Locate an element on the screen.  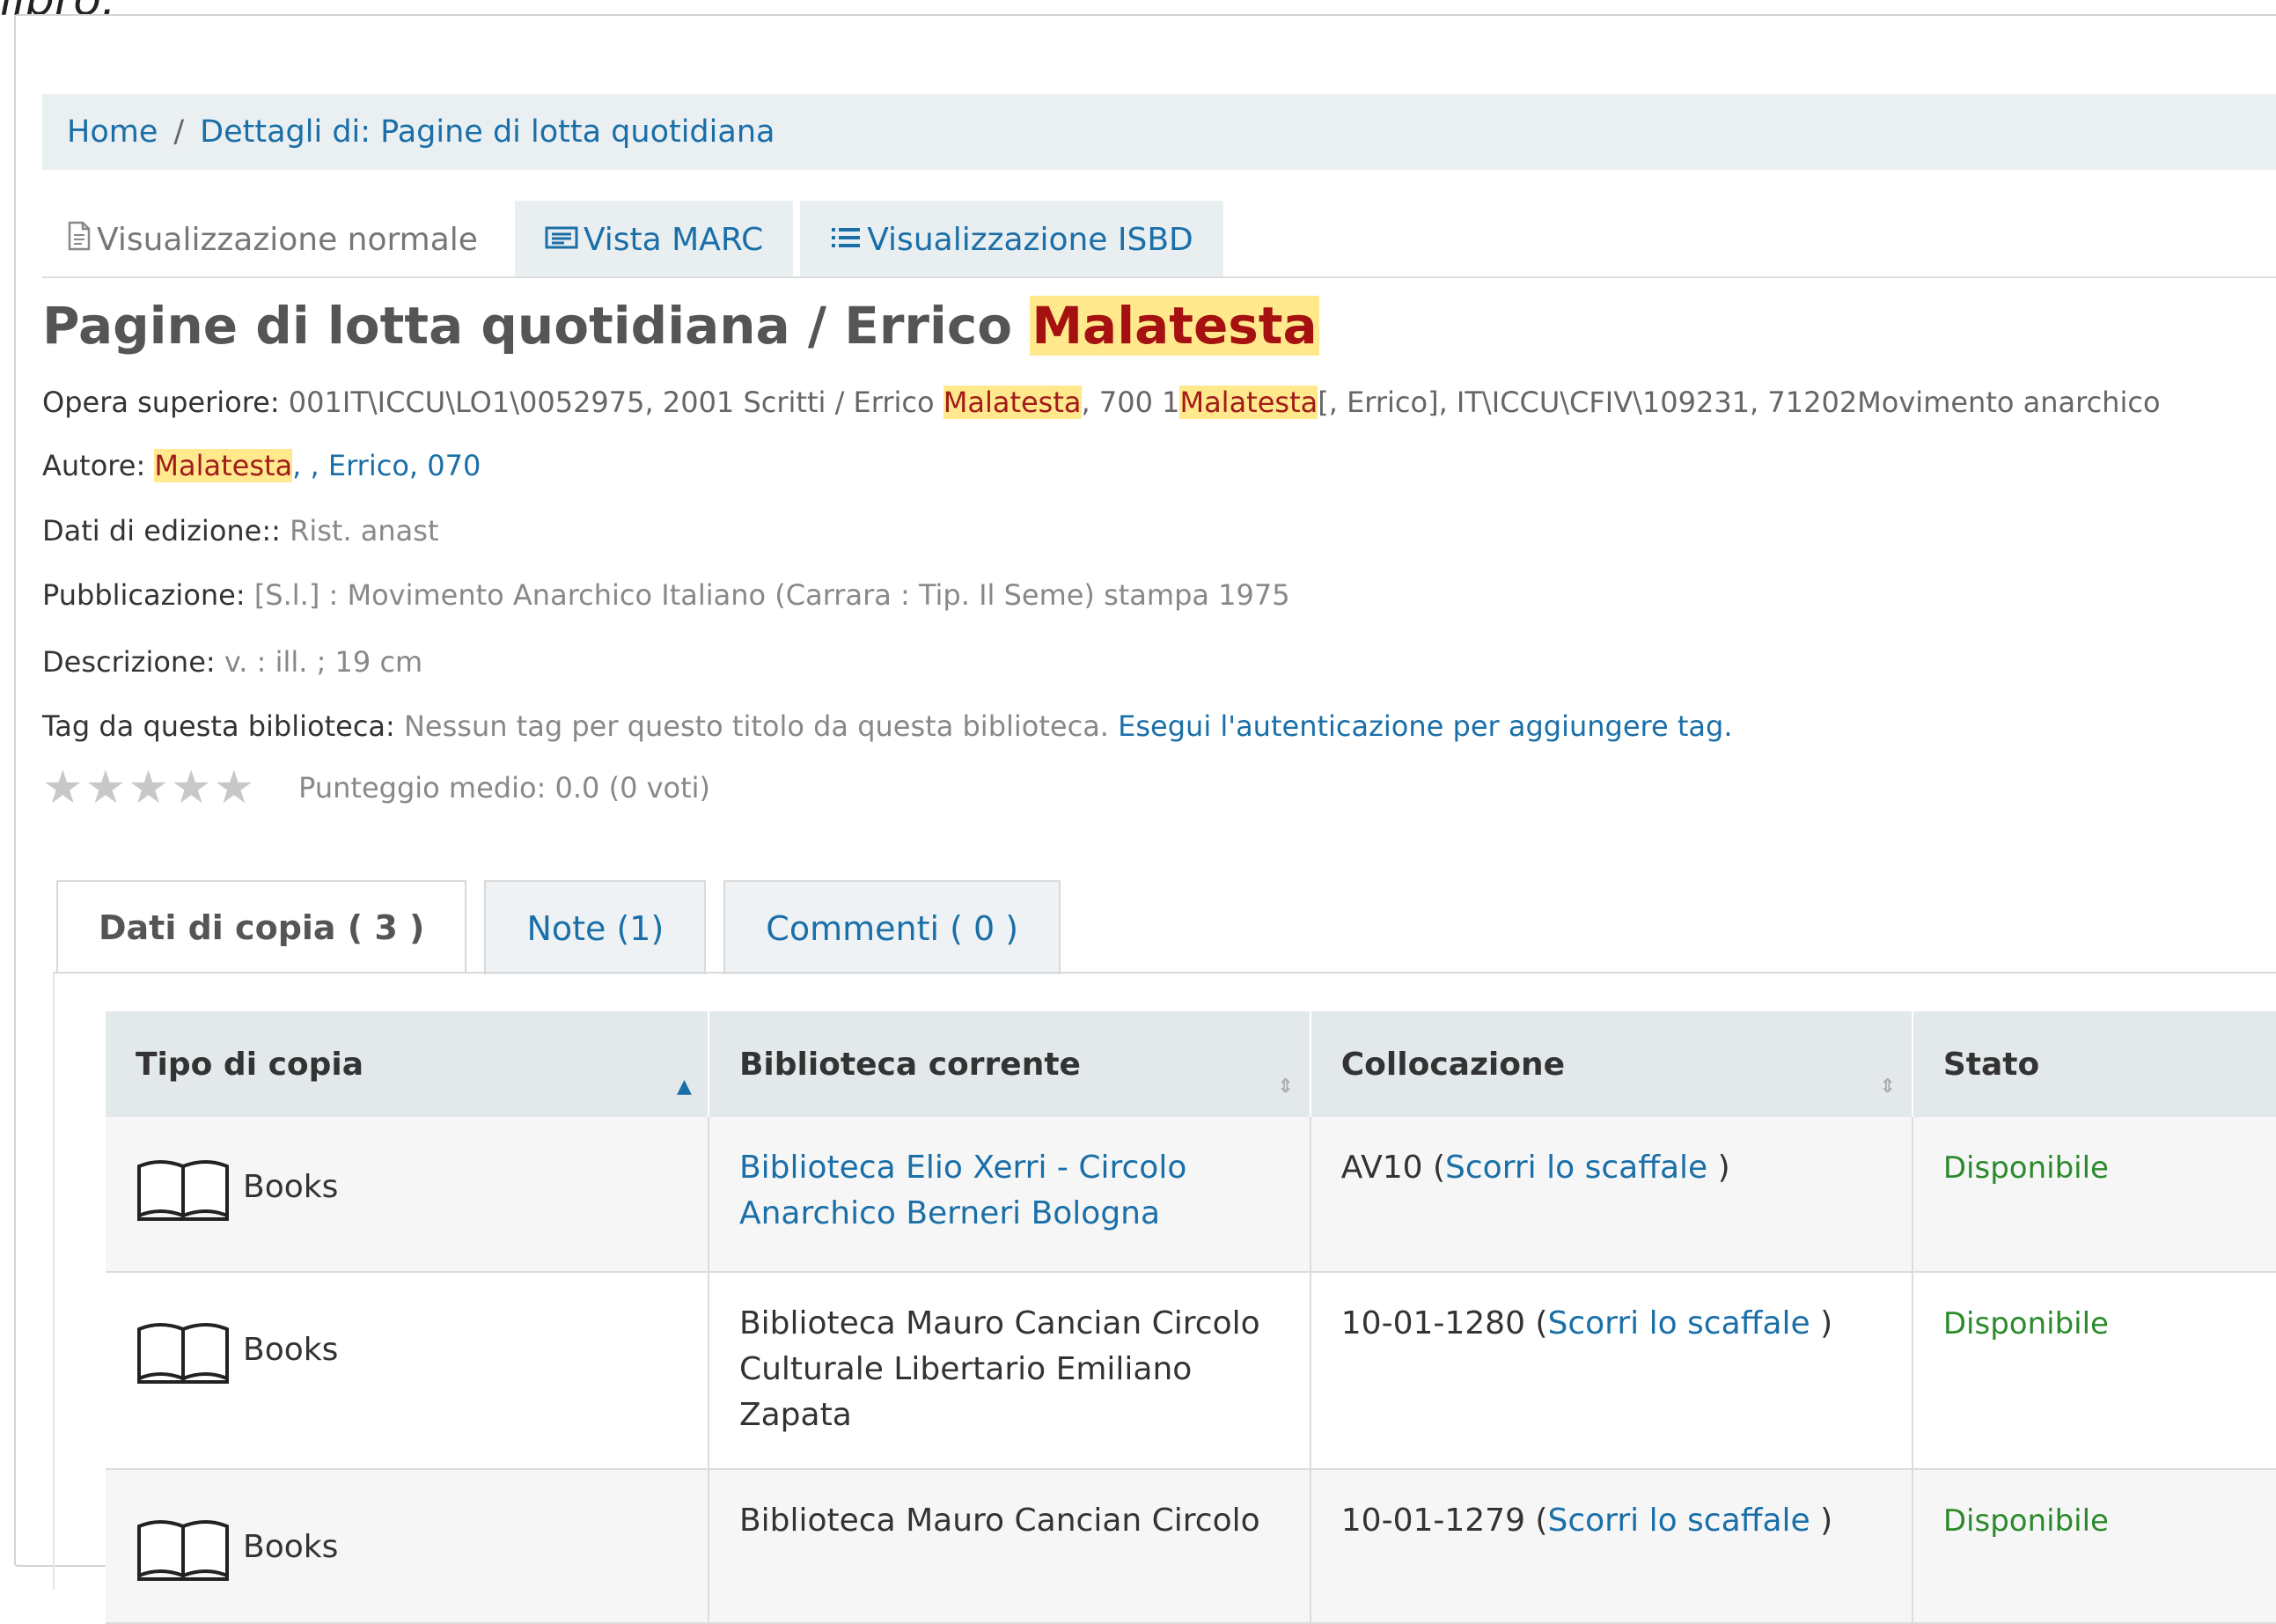
opera-label: Opera superiore: is located at coordinates (161, 402).